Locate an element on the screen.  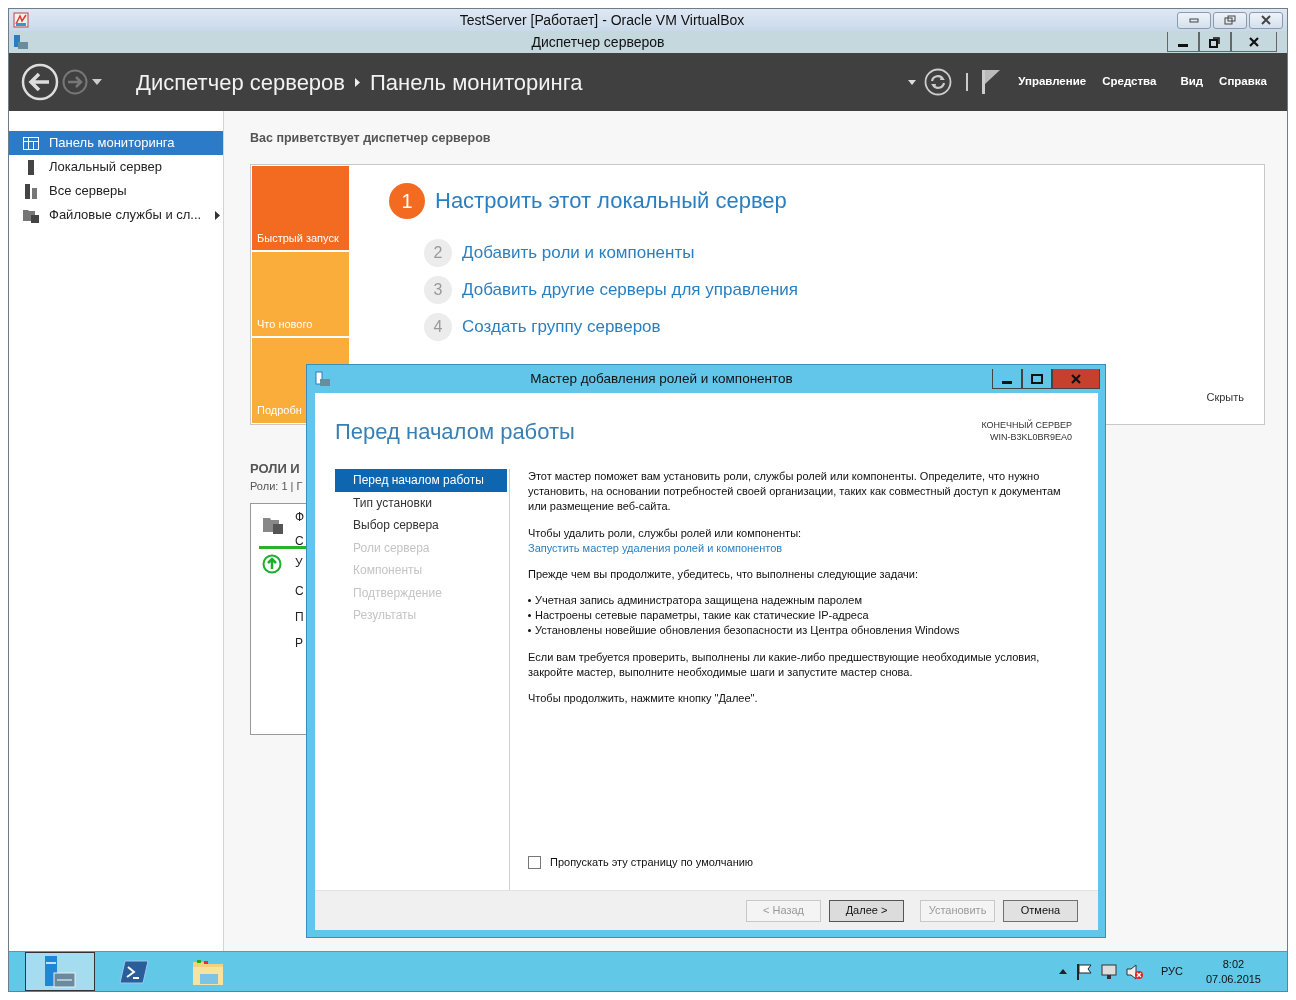
paragraph: Прежде чем вы продолжите, убедитесь, что выполнены следующие задачи: is located at coordinates (723, 574).